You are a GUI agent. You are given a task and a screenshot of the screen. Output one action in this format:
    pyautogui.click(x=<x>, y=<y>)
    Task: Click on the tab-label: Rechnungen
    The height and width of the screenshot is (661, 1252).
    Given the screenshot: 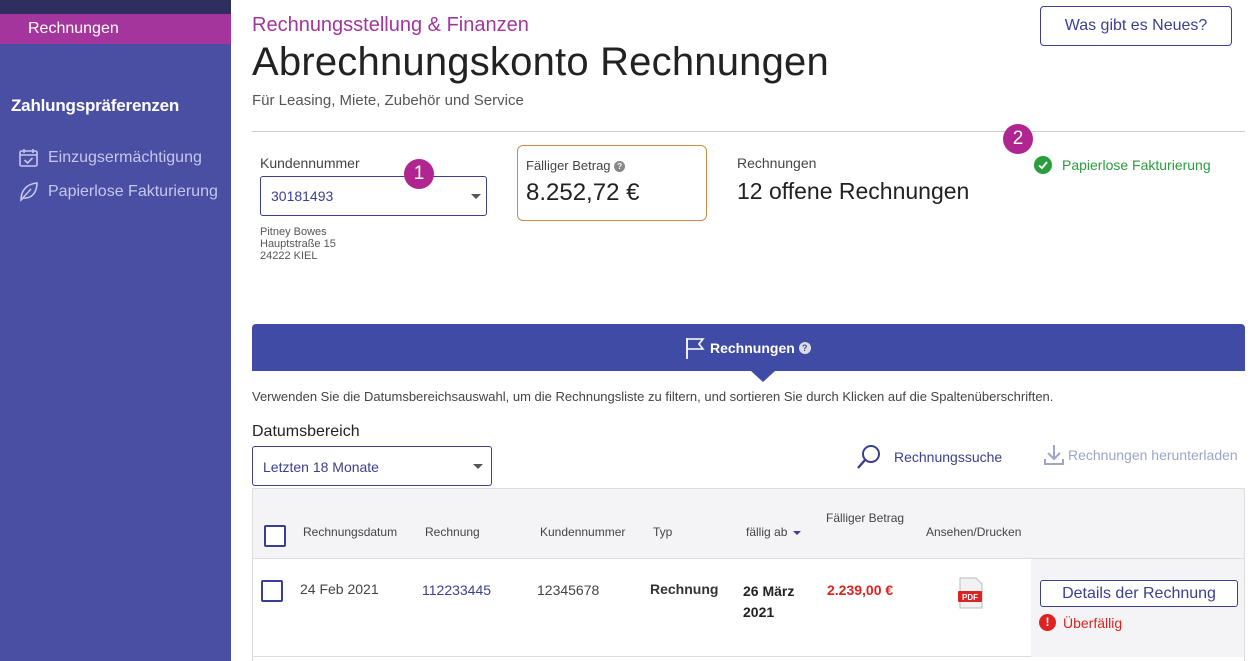 What is the action you would take?
    pyautogui.click(x=752, y=348)
    